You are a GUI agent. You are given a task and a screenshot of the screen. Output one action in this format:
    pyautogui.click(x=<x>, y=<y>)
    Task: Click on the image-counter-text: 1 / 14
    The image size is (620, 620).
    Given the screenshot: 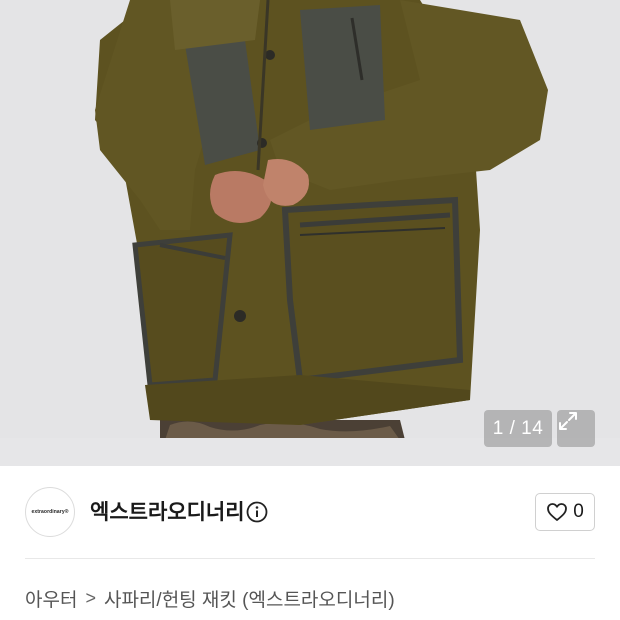 What is the action you would take?
    pyautogui.click(x=518, y=428)
    